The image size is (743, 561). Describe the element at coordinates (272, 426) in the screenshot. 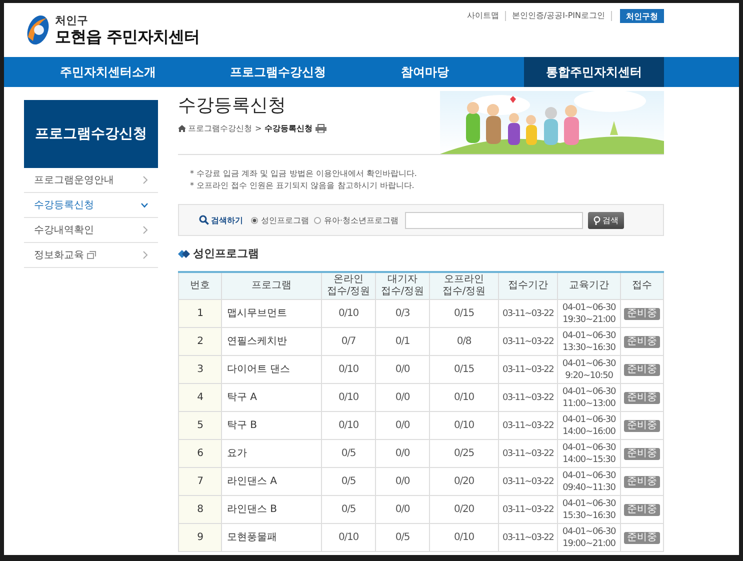

I see `table-cell: 탁구 B` at that location.